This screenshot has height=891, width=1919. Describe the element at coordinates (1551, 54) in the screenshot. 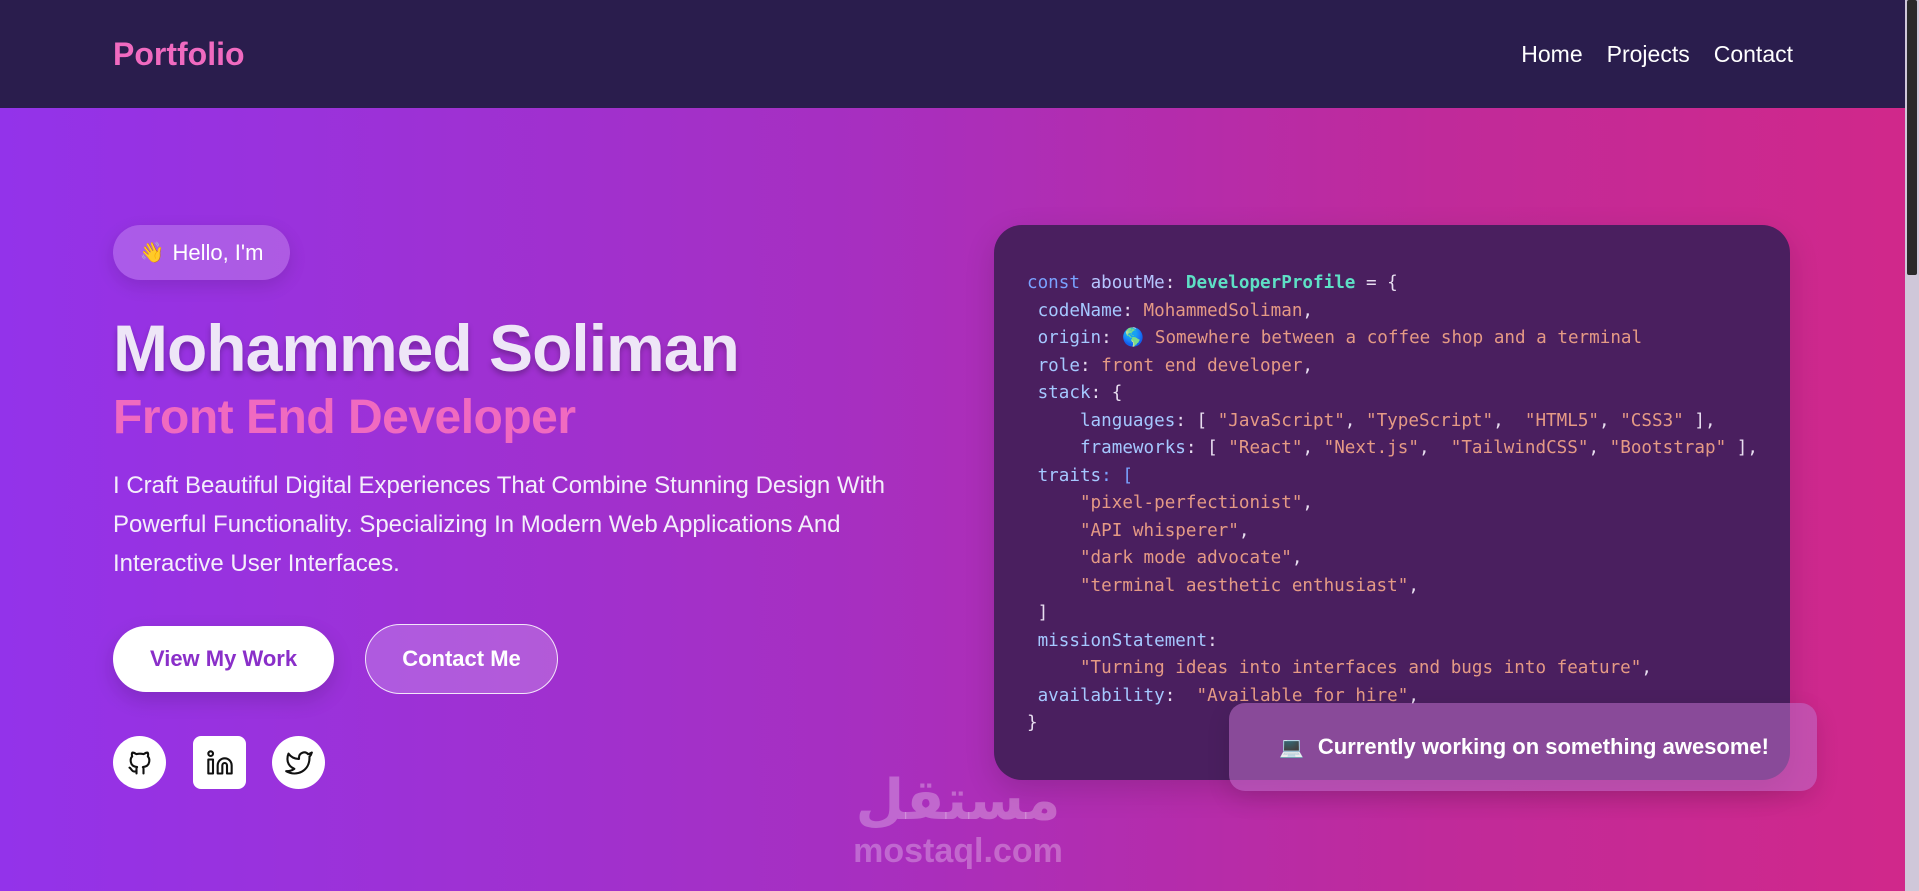

I see `nav-link-home: Home` at that location.